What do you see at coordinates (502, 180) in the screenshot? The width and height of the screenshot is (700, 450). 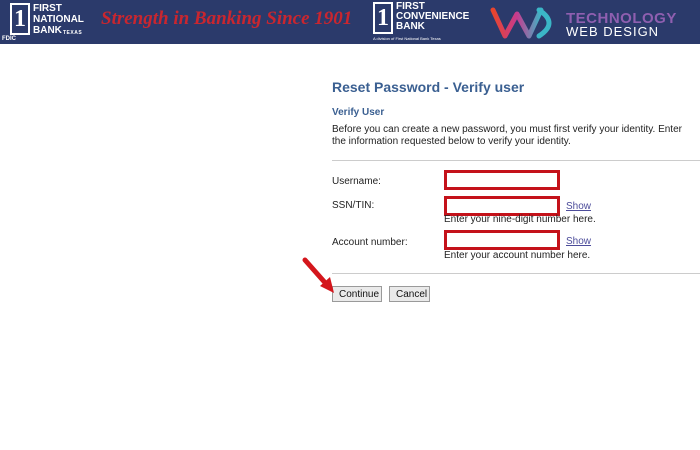 I see `username-input` at bounding box center [502, 180].